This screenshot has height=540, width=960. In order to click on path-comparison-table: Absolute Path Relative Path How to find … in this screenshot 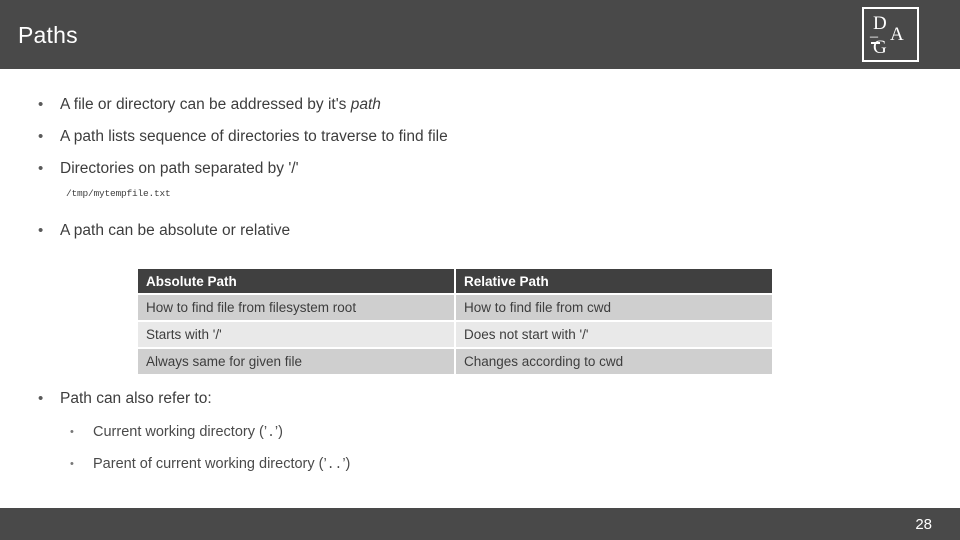, I will do `click(455, 321)`.